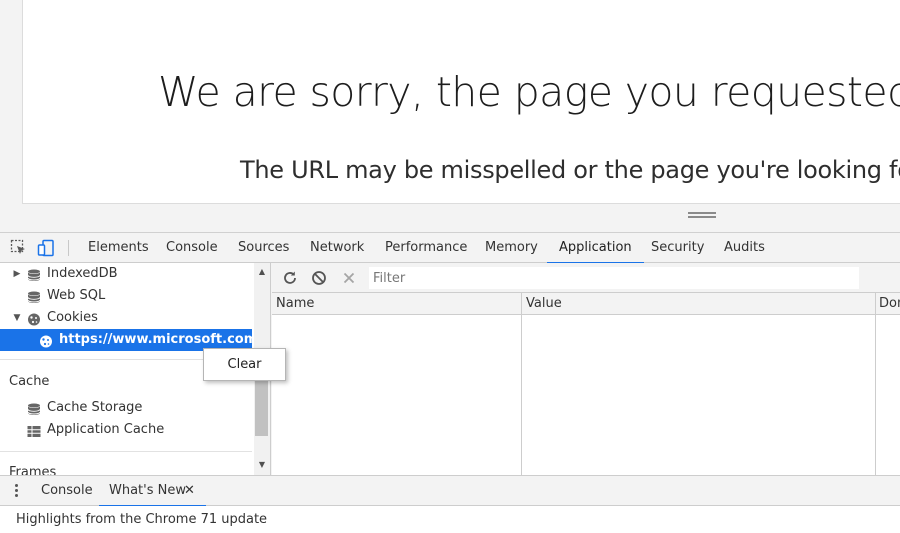  What do you see at coordinates (34, 430) in the screenshot?
I see `grid-icon` at bounding box center [34, 430].